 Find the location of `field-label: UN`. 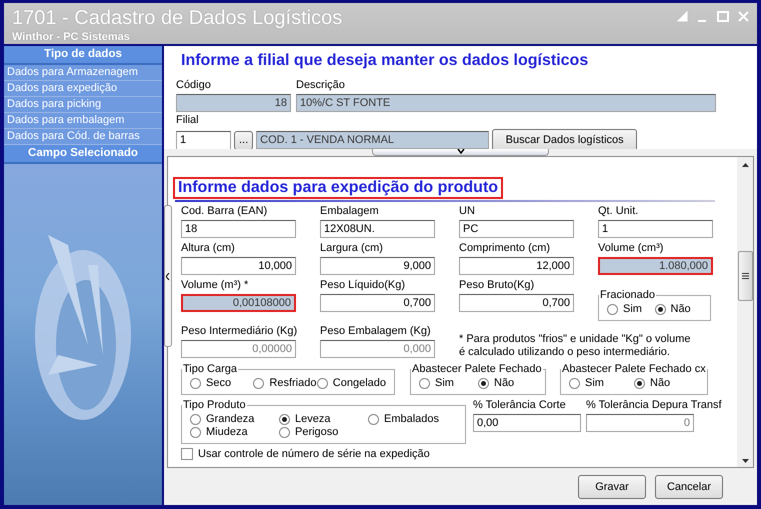

field-label: UN is located at coordinates (467, 211).